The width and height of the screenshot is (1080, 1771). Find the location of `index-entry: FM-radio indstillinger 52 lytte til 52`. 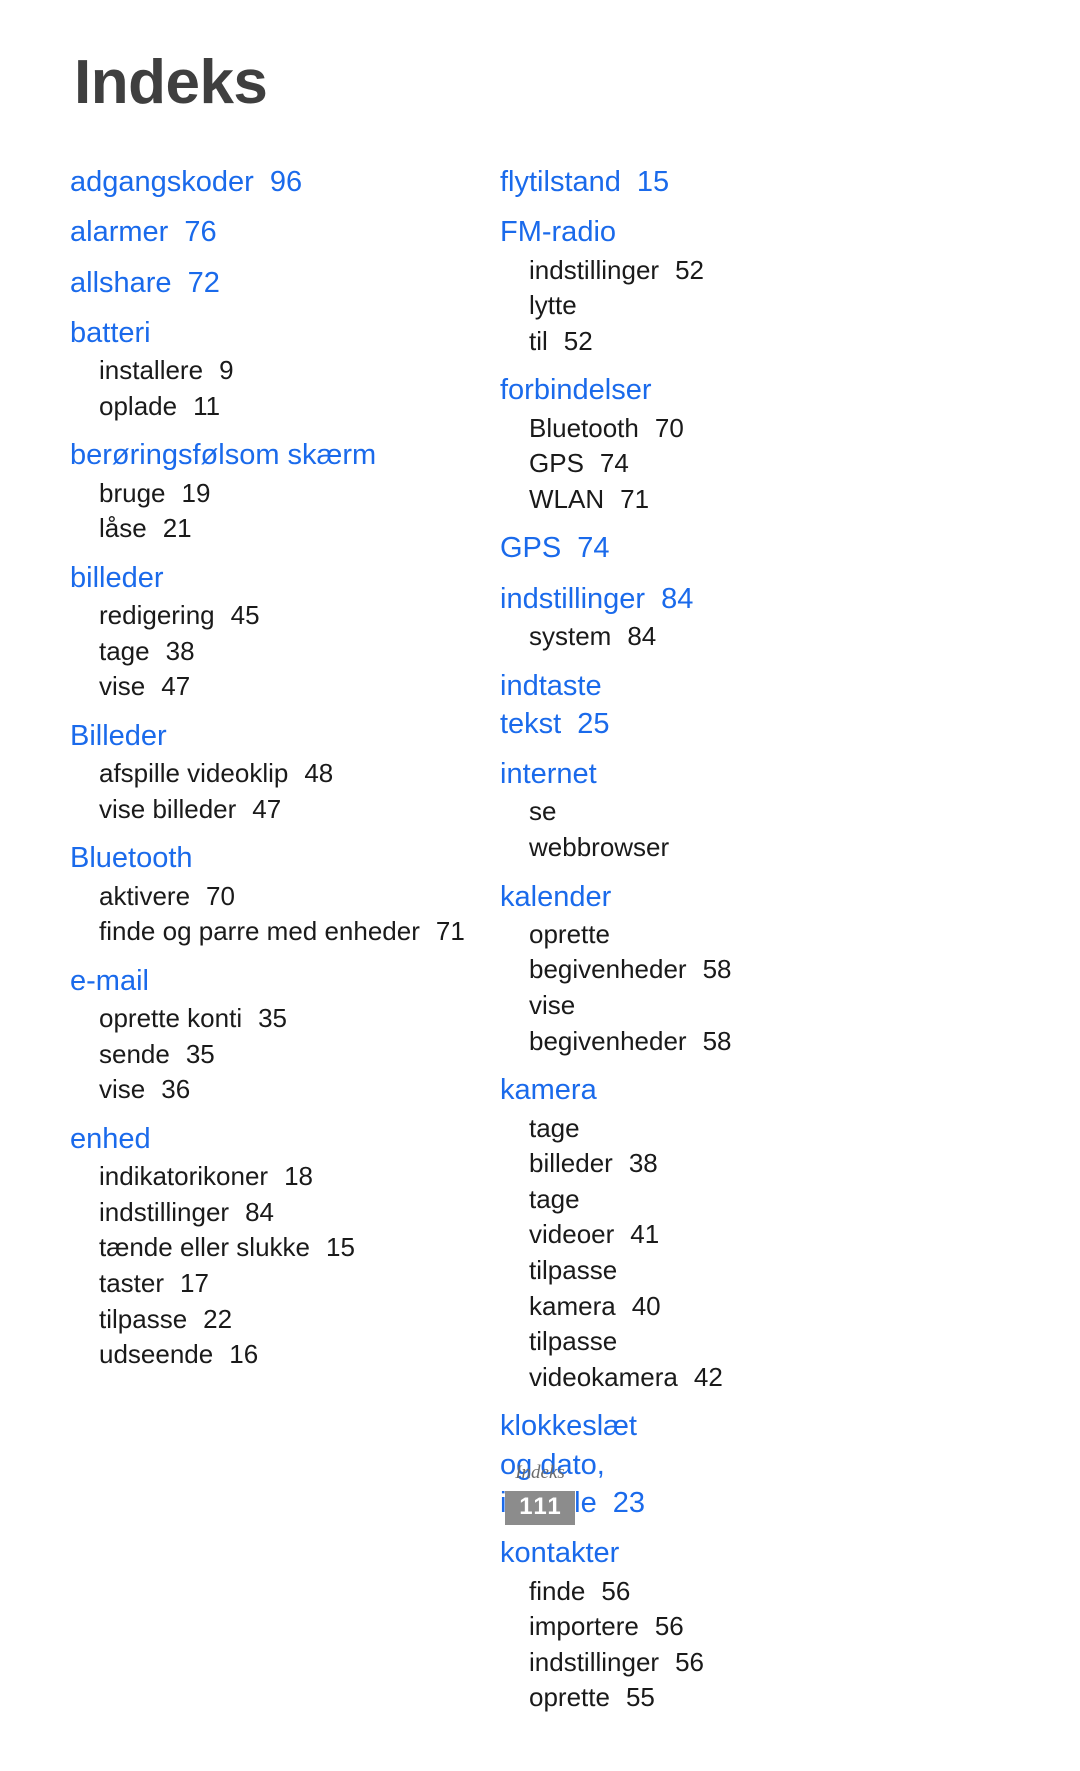

index-entry: FM-radio indstillinger 52 lytte til 52 is located at coordinates (602, 286).